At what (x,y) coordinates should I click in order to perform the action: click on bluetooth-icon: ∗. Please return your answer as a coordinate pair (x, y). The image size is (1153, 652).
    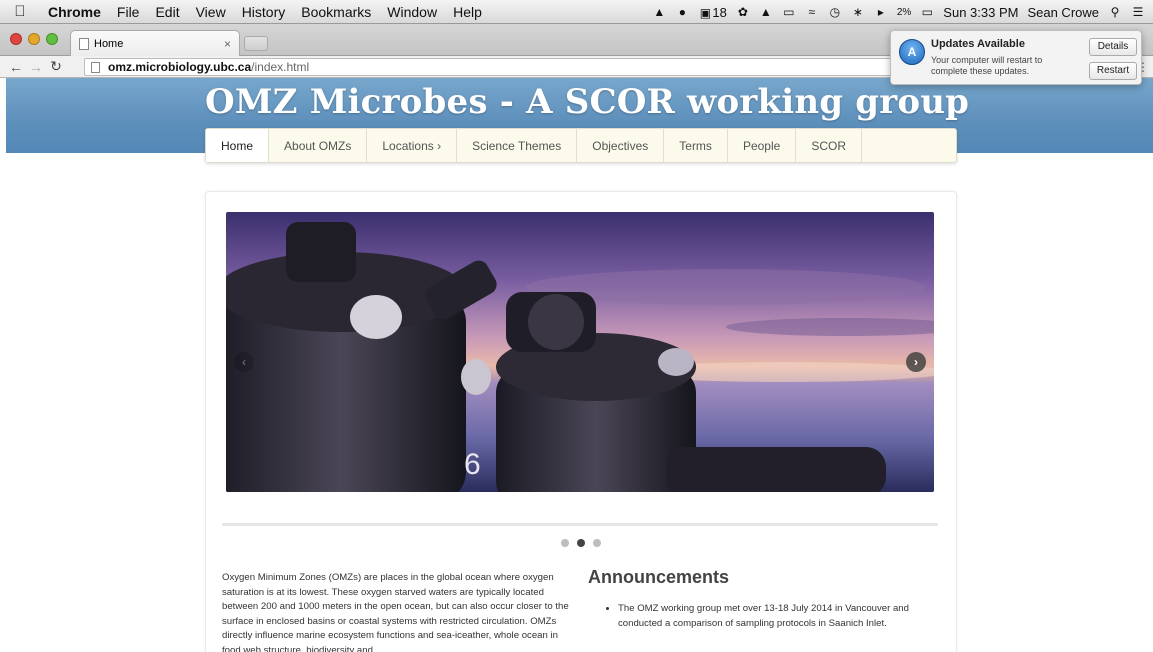
    Looking at the image, I should click on (858, 12).